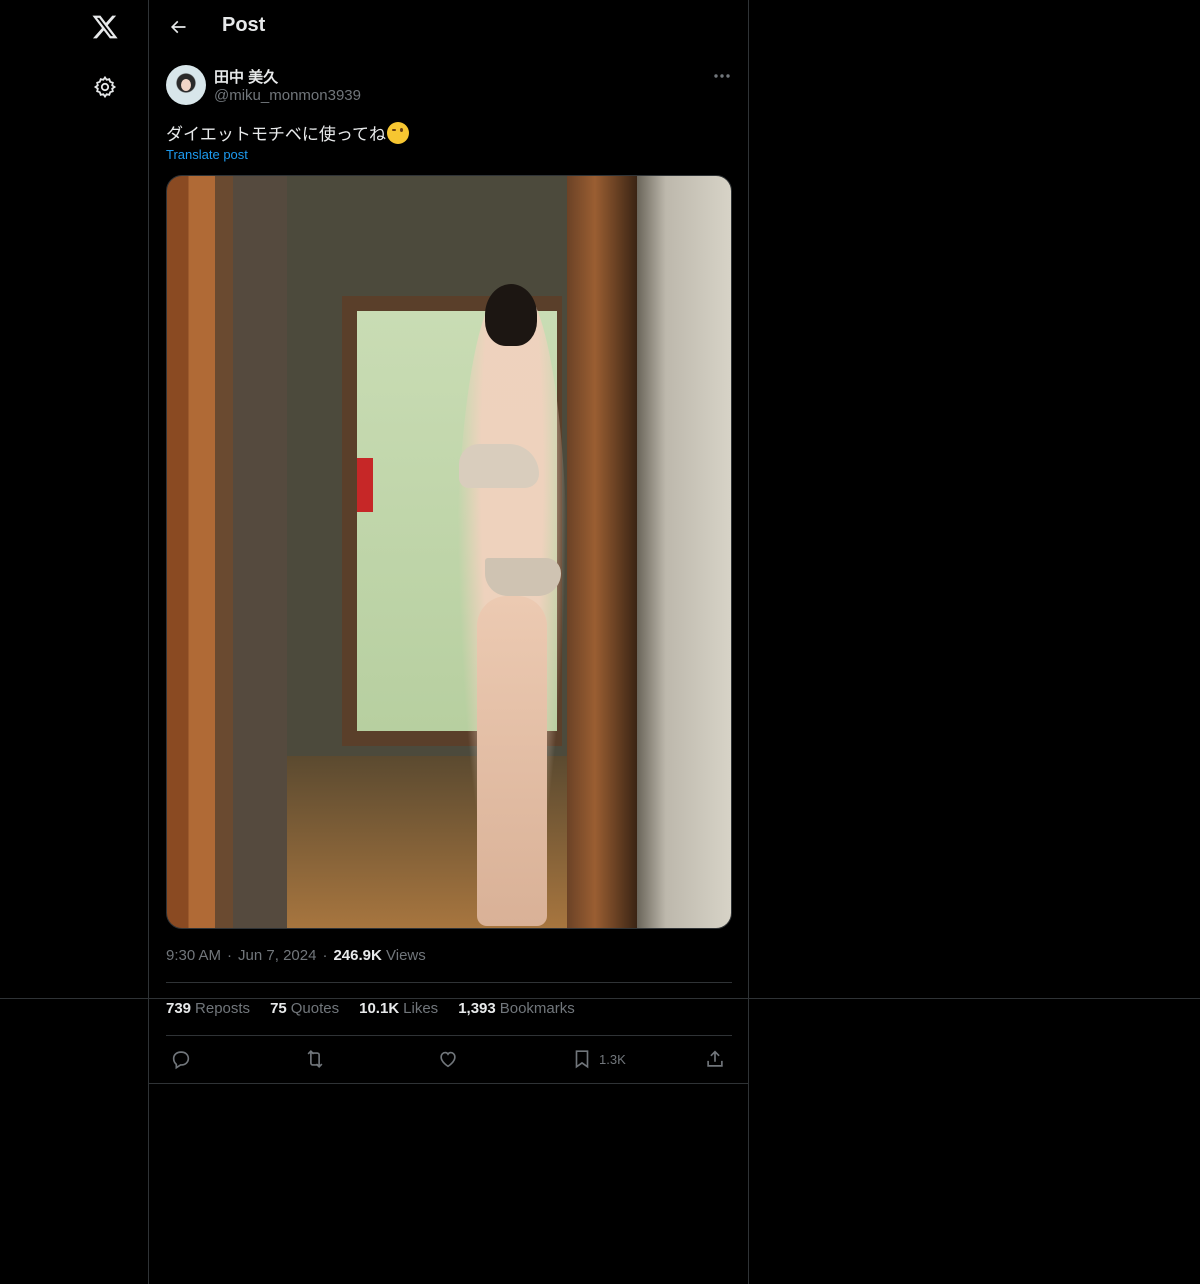 Image resolution: width=1200 pixels, height=1284 pixels. I want to click on like-button, so click(448, 1059).